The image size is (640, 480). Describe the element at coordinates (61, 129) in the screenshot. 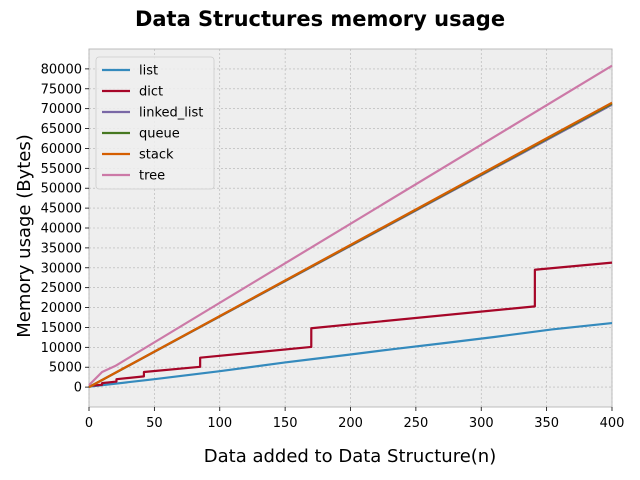

I see `y-tick-label: 65000` at that location.